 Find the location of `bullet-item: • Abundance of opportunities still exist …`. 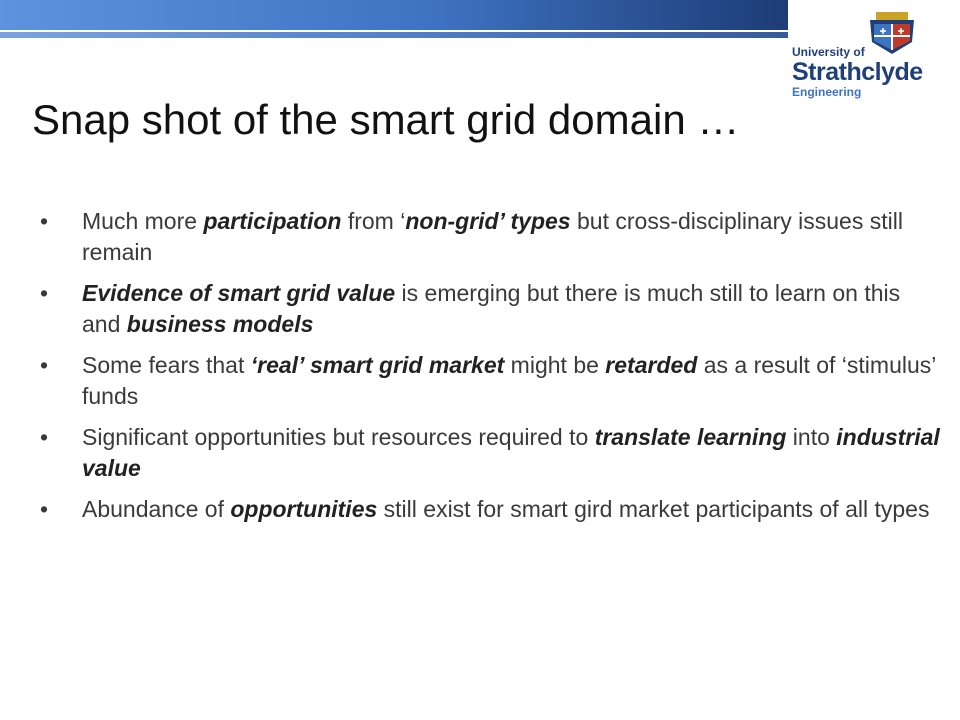

bullet-item: • Abundance of opportunities still exist … is located at coordinates (490, 509).